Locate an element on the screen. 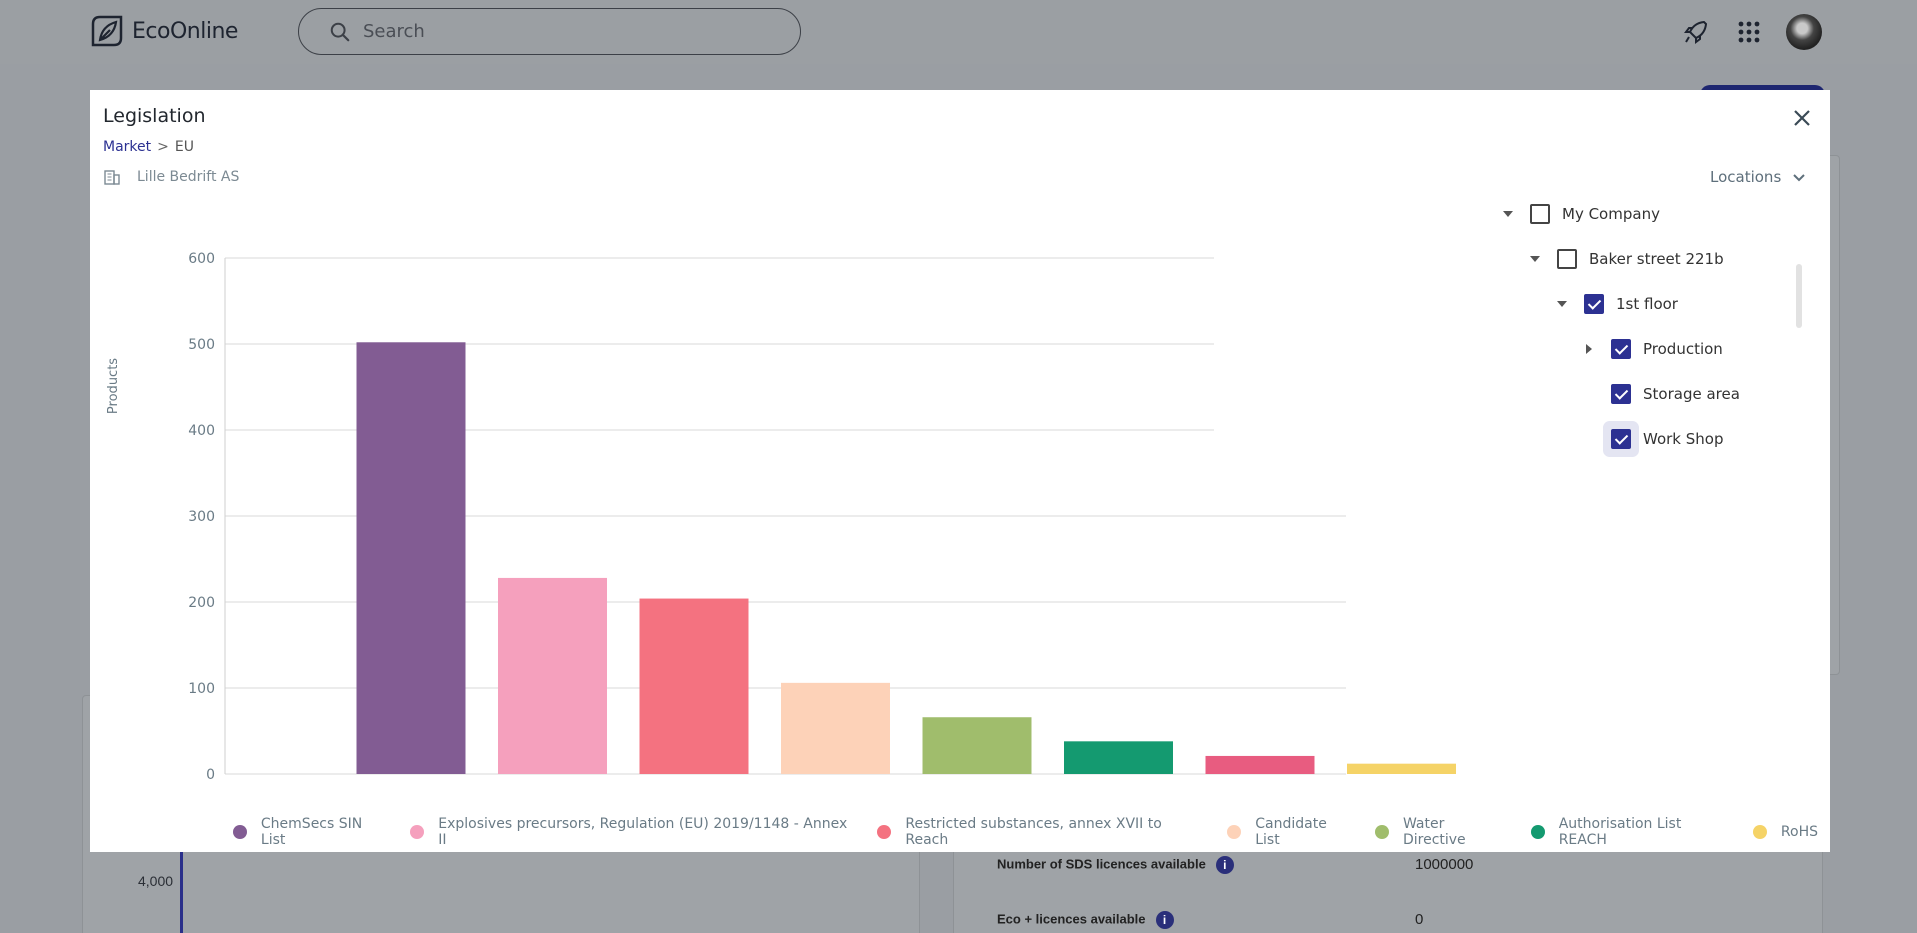 This screenshot has width=1917, height=933. breadcrumb-market-link: Market is located at coordinates (127, 147).